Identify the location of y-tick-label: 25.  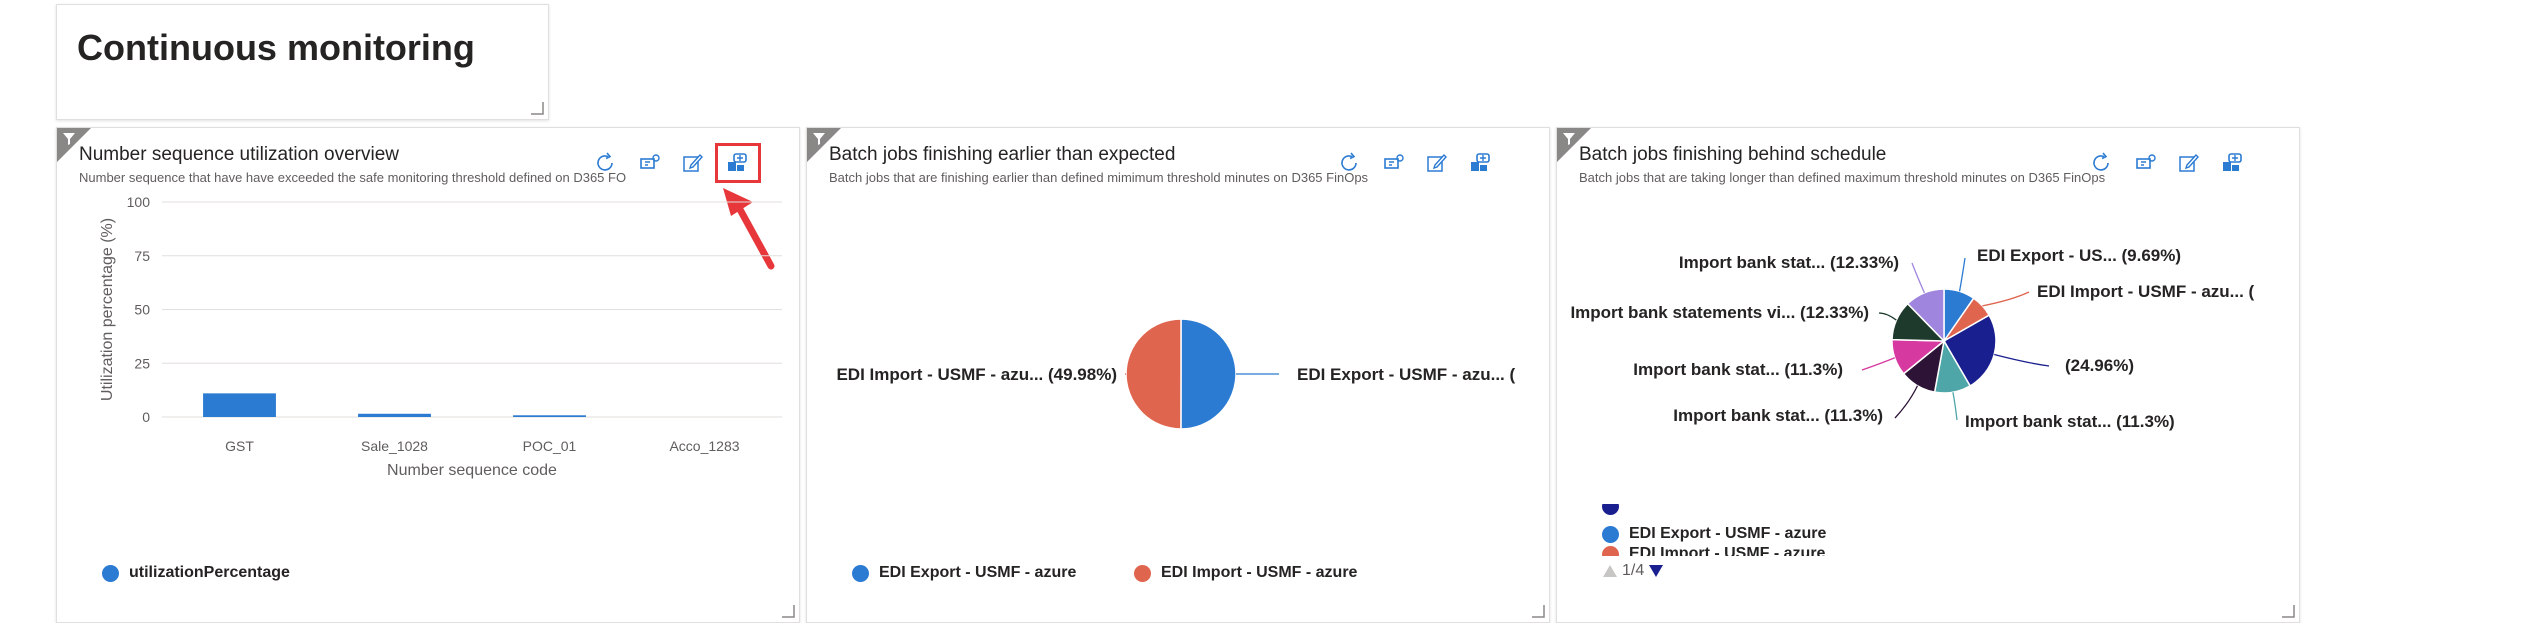
(142, 363).